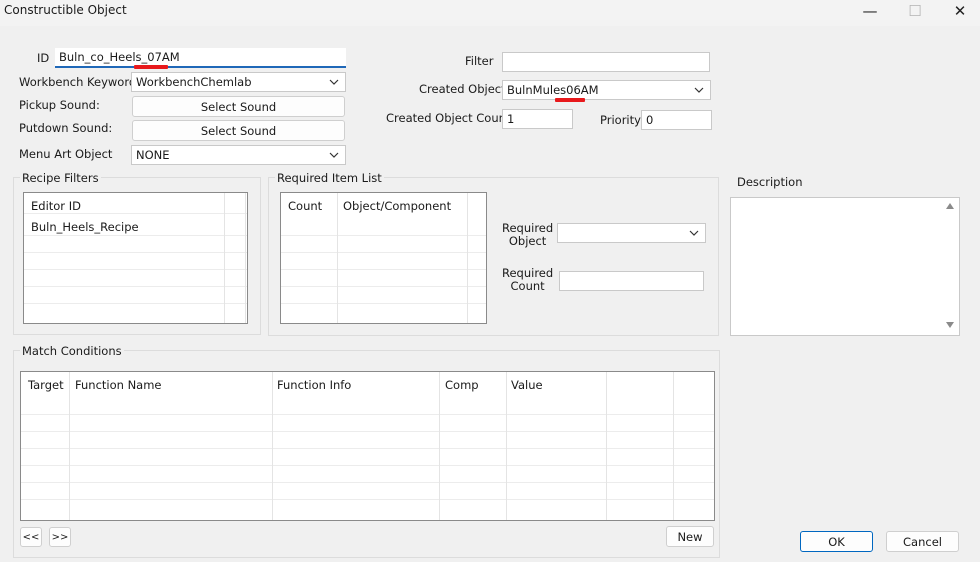 This screenshot has height=562, width=980. I want to click on match-conditions-title: Match Conditions, so click(72, 351).